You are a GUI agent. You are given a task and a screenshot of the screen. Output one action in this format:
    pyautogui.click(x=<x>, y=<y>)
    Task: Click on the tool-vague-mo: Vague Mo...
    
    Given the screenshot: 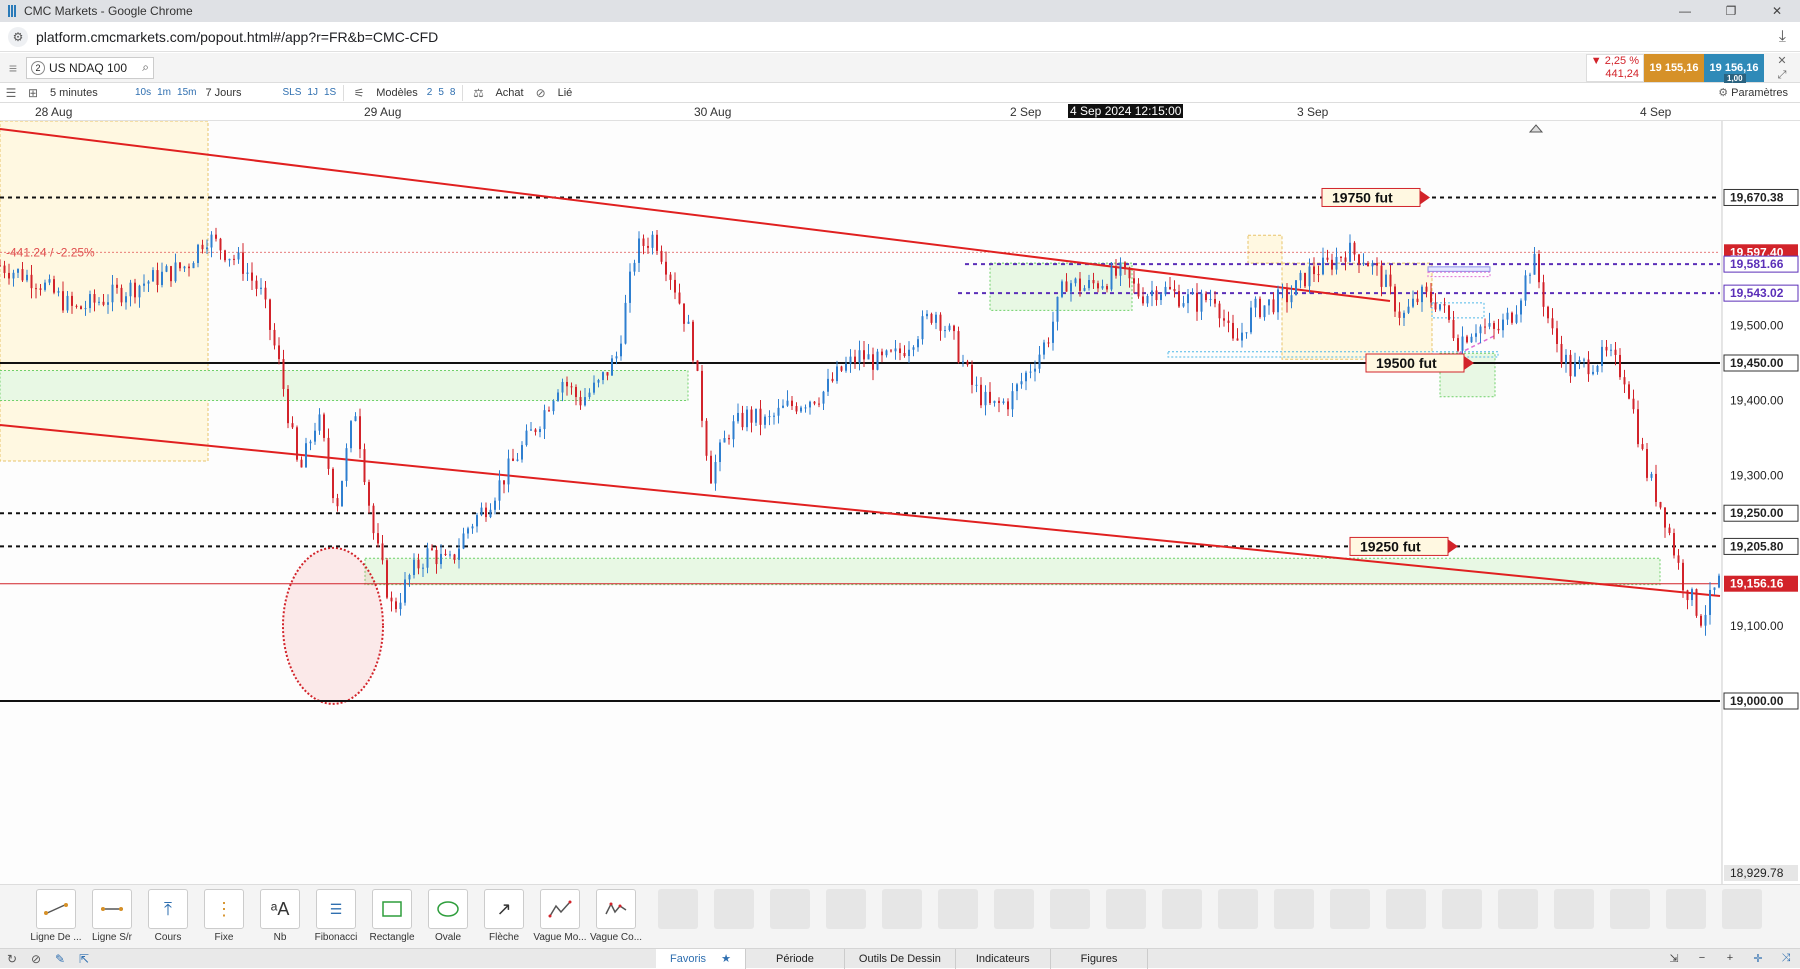 What is the action you would take?
    pyautogui.click(x=560, y=914)
    